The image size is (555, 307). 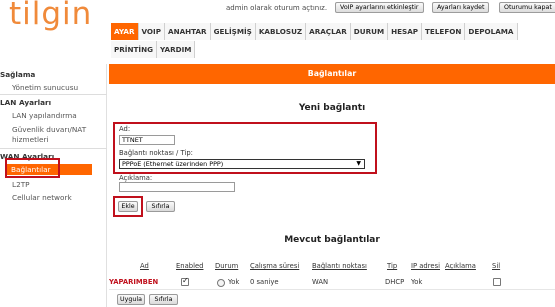 I want to click on type-value: DHCP, so click(x=395, y=282).